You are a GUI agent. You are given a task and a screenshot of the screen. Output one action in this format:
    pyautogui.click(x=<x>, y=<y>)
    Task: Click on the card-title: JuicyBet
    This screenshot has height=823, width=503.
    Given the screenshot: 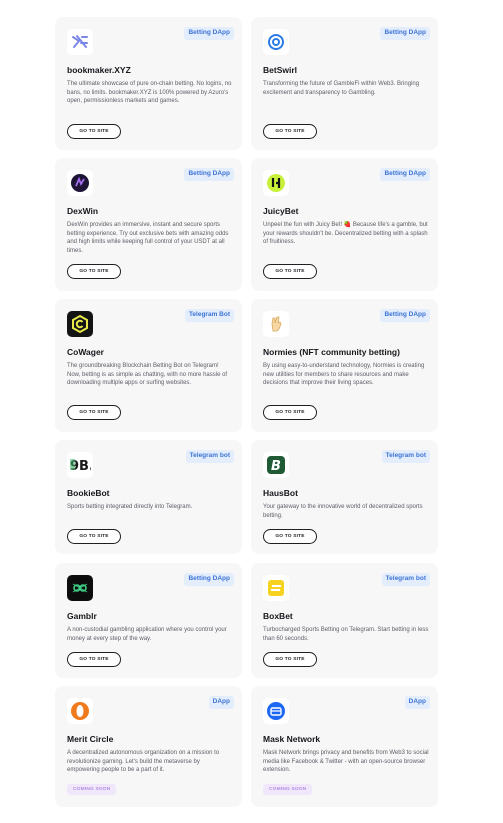 What is the action you would take?
    pyautogui.click(x=281, y=211)
    